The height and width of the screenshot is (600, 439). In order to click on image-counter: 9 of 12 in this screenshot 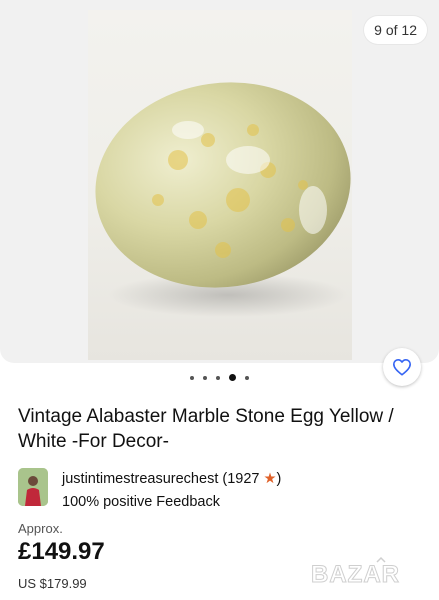, I will do `click(395, 30)`.